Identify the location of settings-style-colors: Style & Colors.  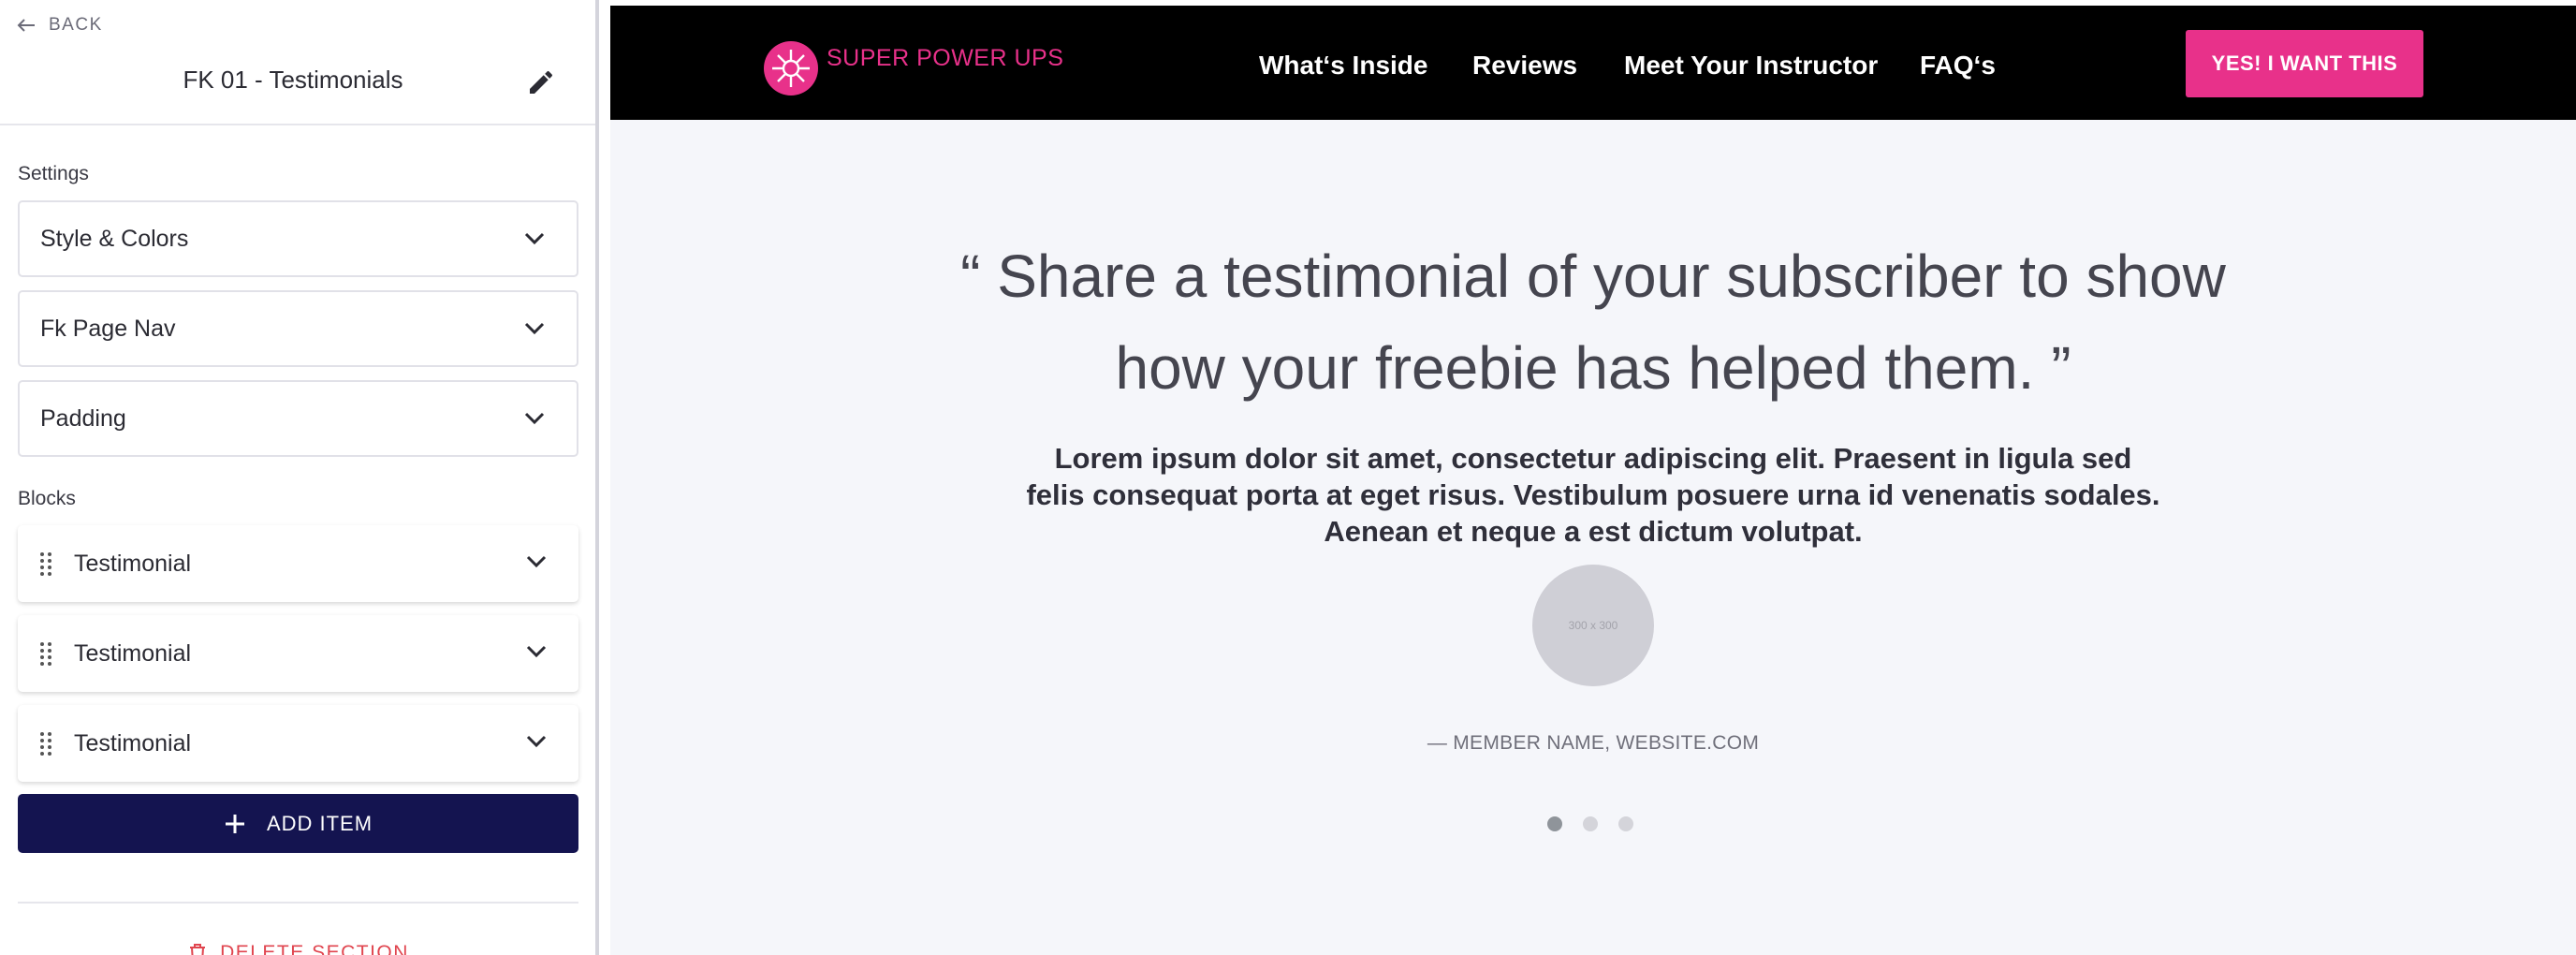
(298, 238).